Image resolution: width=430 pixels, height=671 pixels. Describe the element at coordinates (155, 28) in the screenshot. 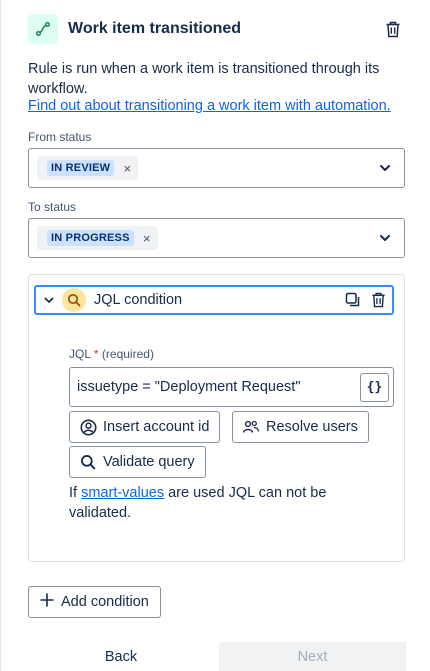

I see `trigger-title: Work item transitioned` at that location.